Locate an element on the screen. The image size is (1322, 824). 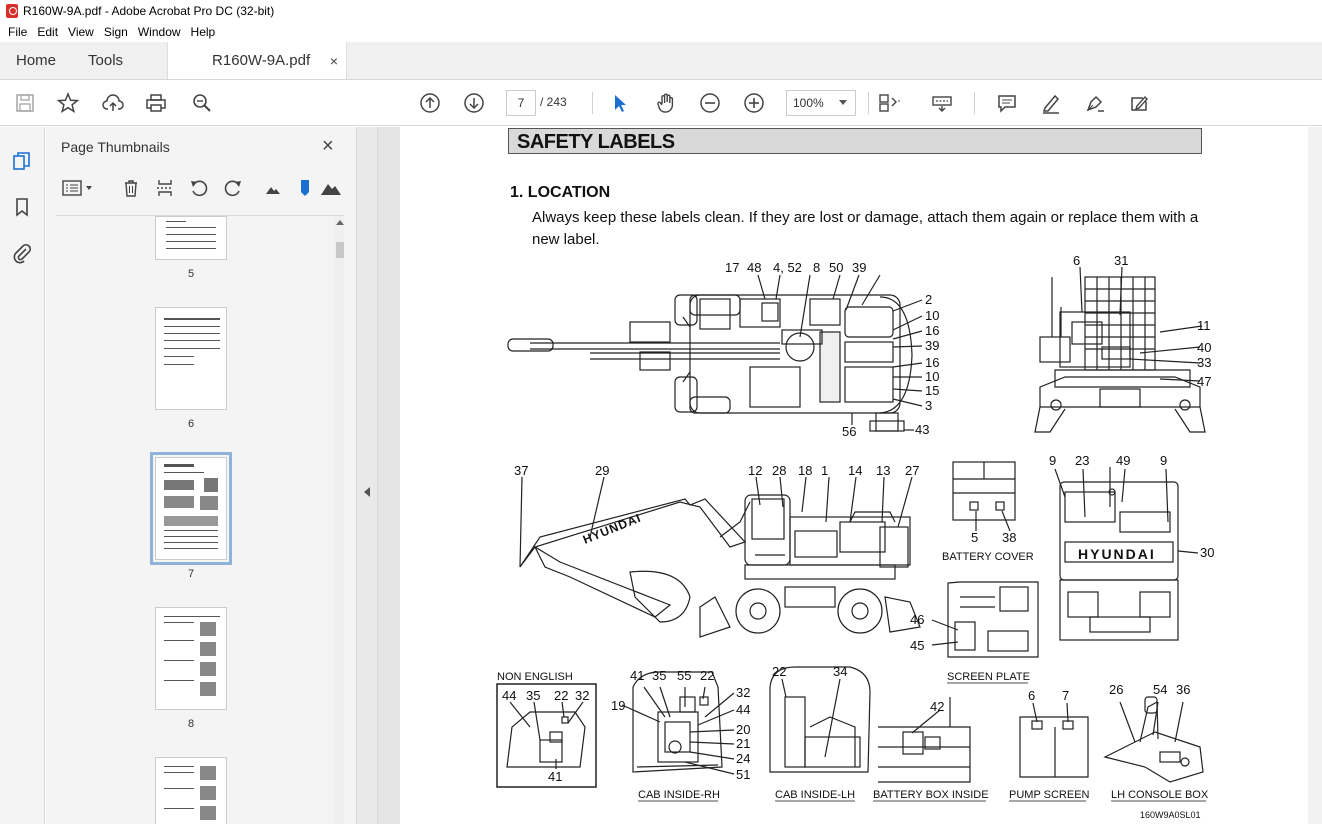
tab-tools: Tools is located at coordinates (105, 60).